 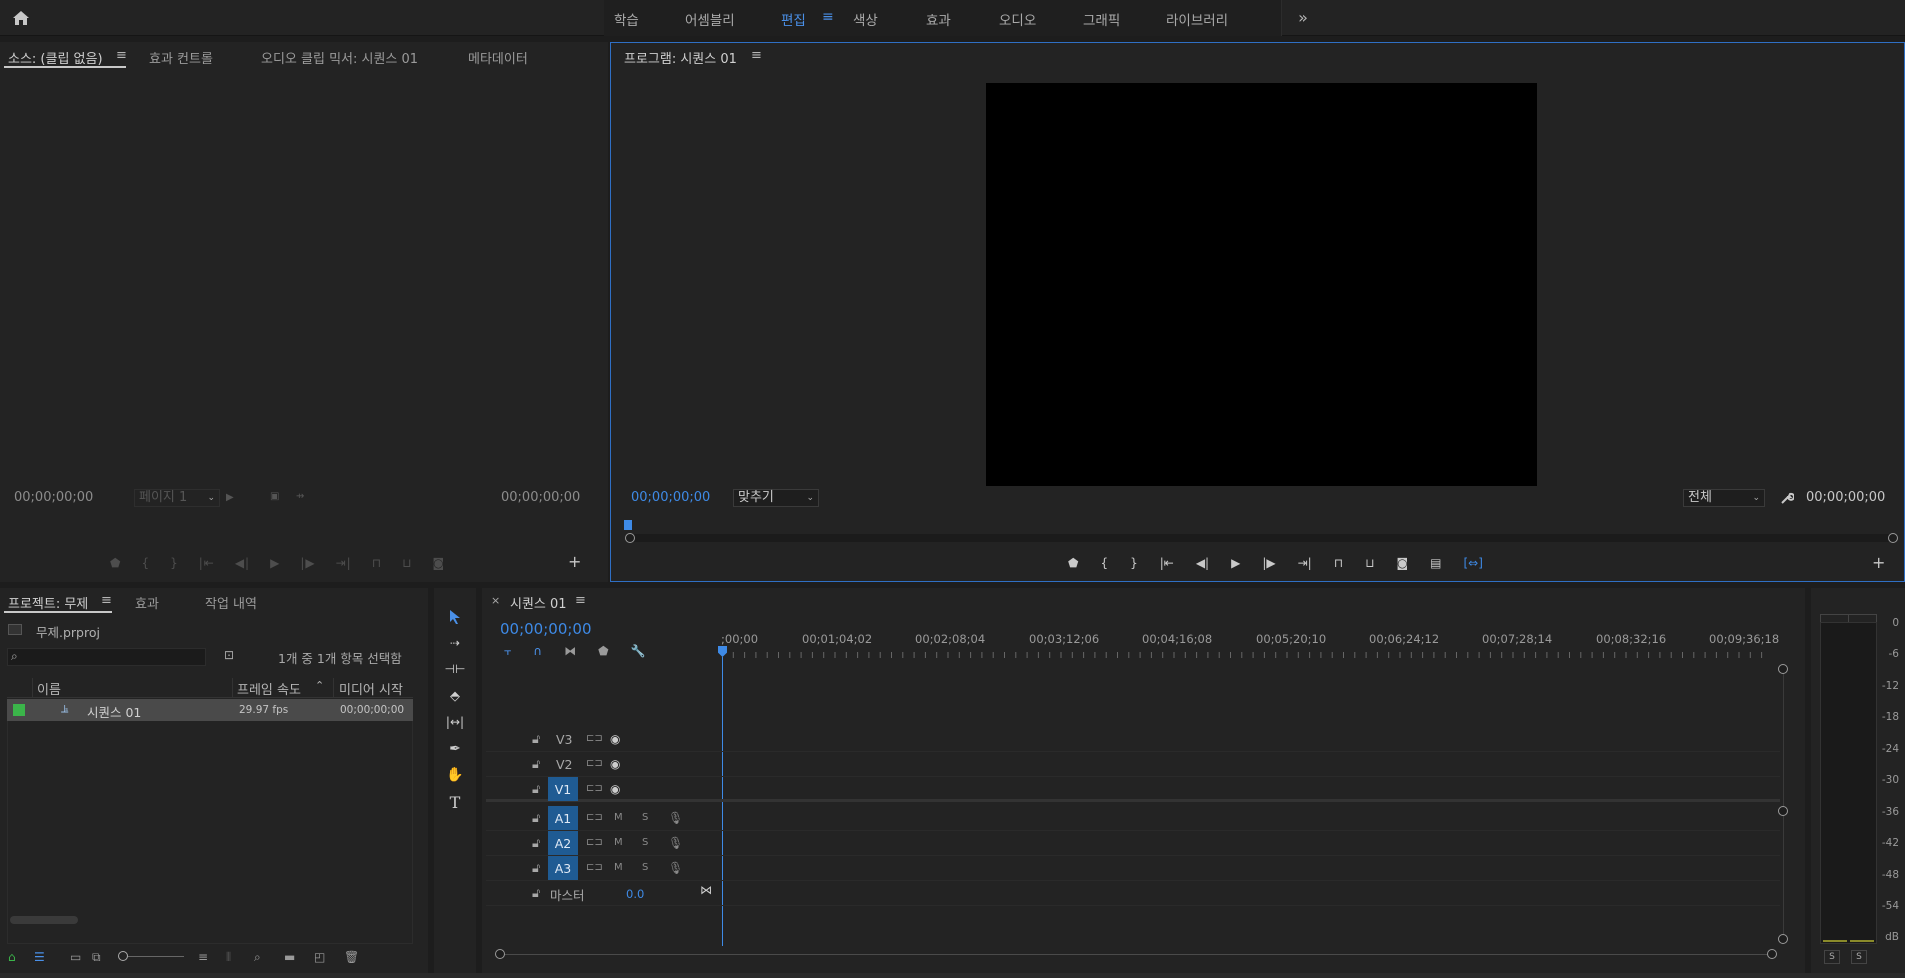 I want to click on mute-button: M, so click(x=618, y=842).